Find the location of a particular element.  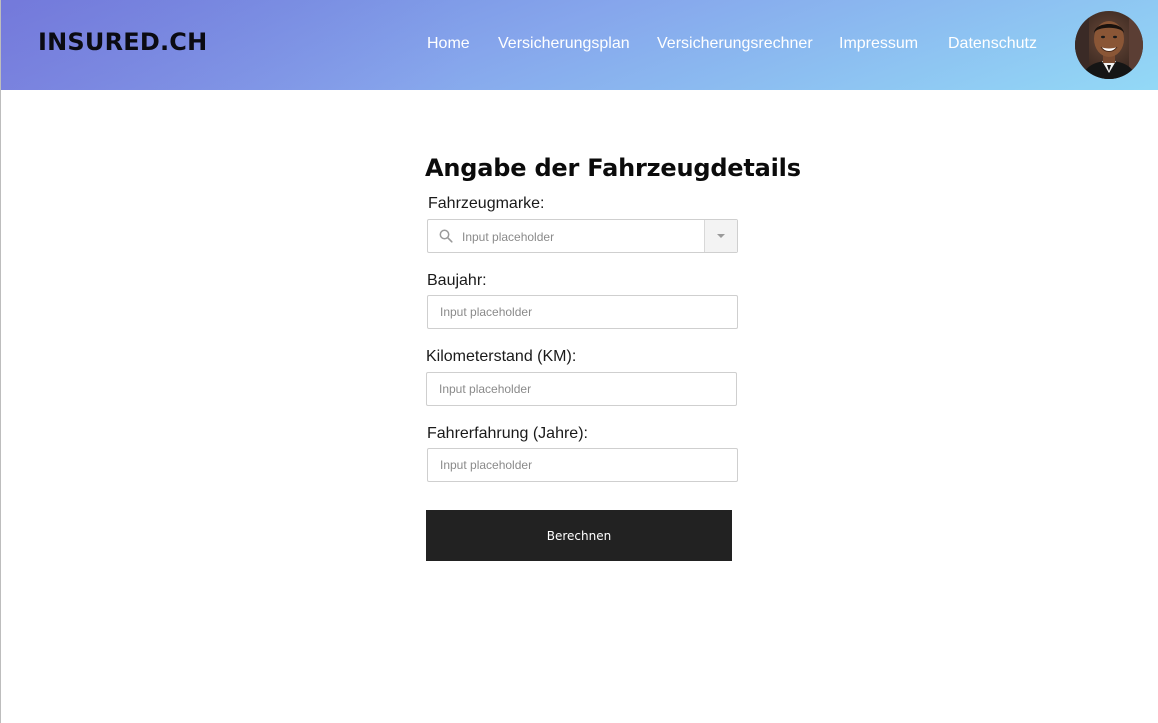

kilometerstand-label: Kilometerstand (KM): is located at coordinates (501, 356).